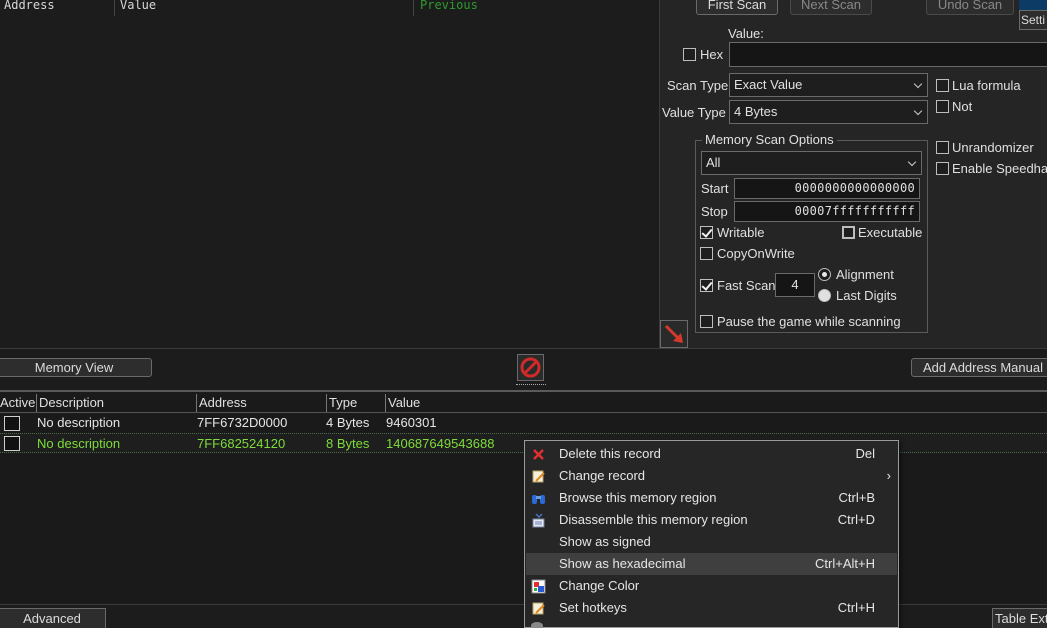 This screenshot has width=1047, height=628. Describe the element at coordinates (979, 367) in the screenshot. I see `add-address-manually-button: Add Address Manual` at that location.